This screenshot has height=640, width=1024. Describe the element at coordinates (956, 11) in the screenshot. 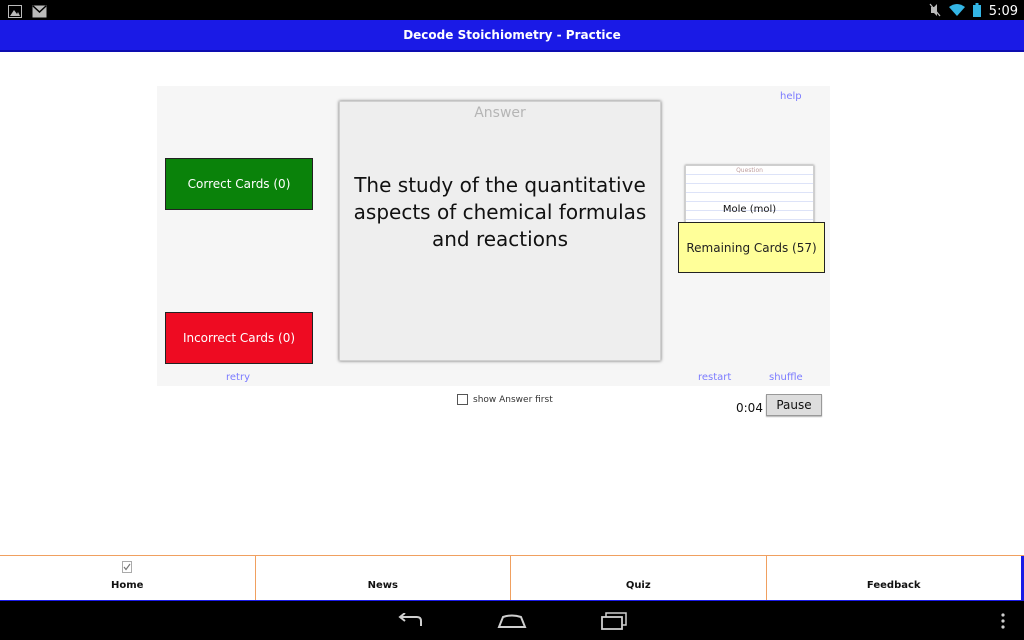

I see `wifi-icon` at that location.